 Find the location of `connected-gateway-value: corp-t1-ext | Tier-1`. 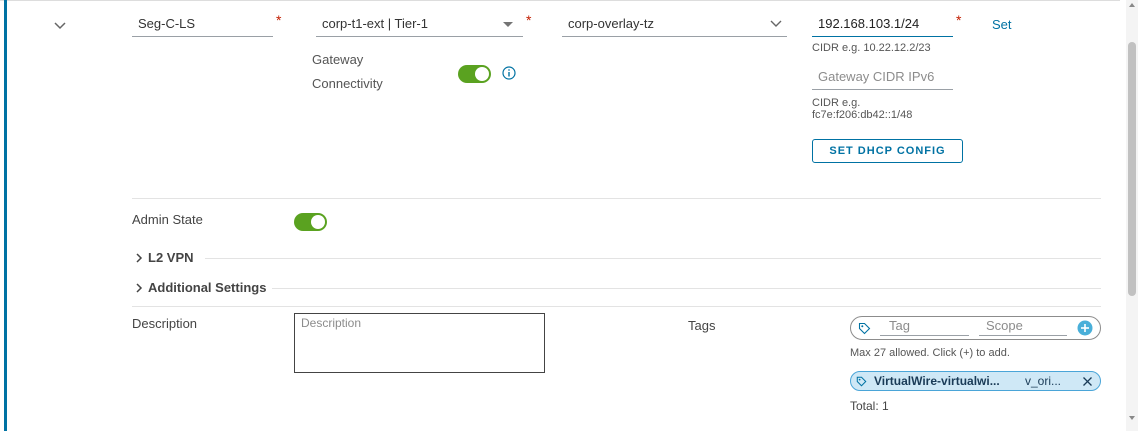

connected-gateway-value: corp-t1-ext | Tier-1 is located at coordinates (375, 23).